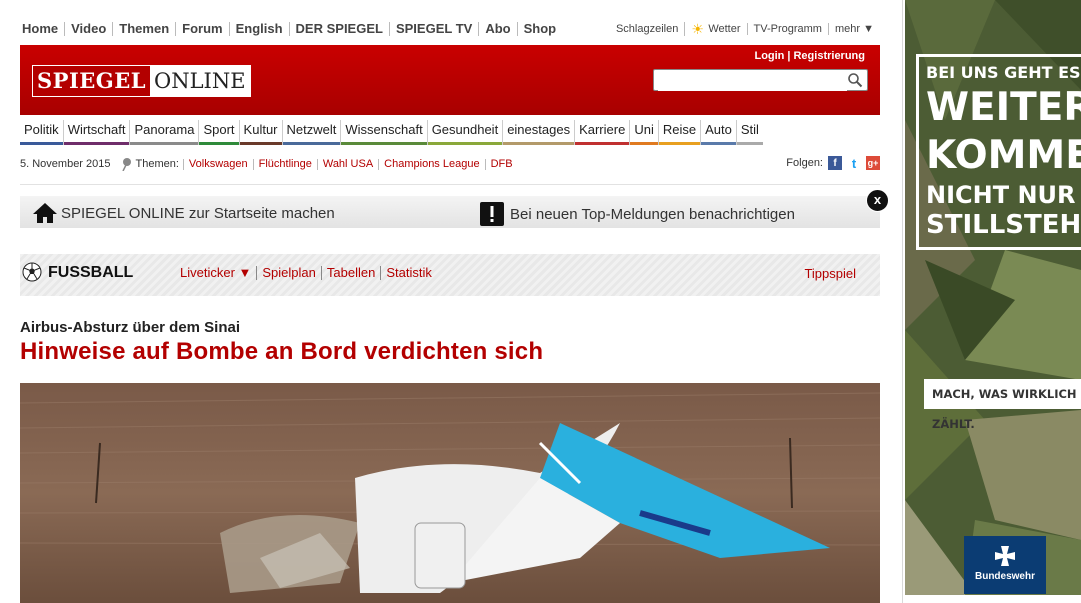  I want to click on category-label: Netzwelt, so click(311, 129).